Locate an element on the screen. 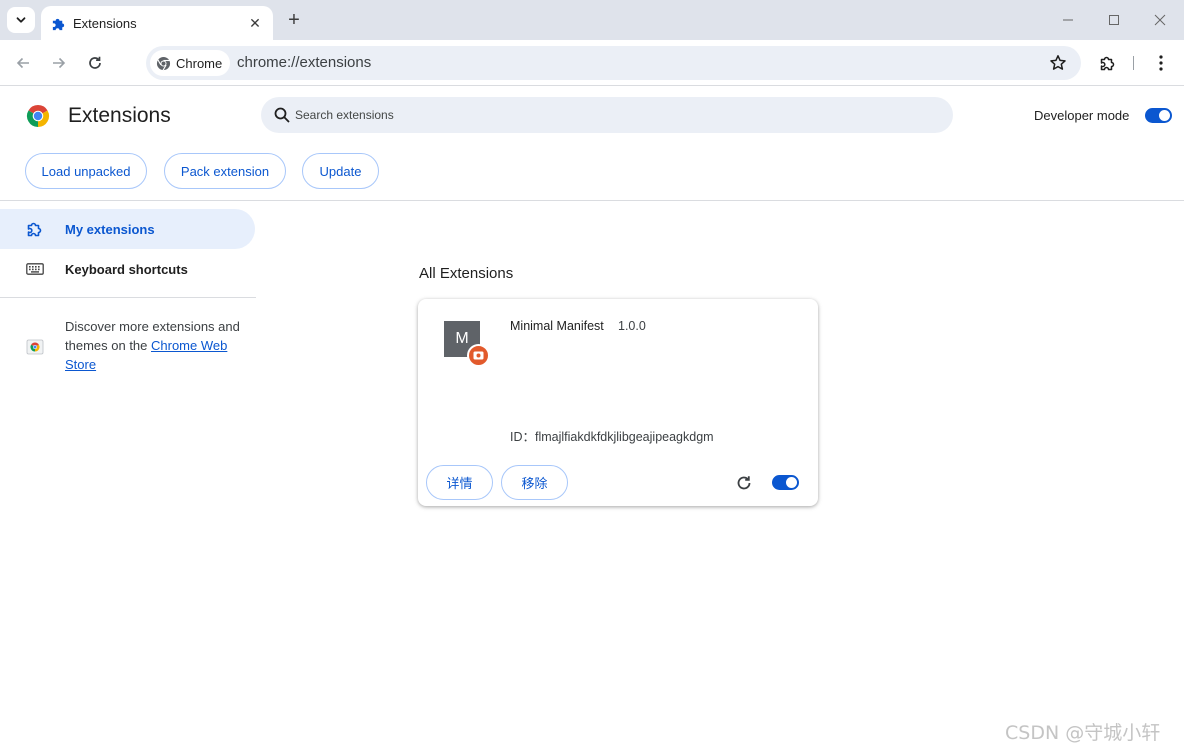  sidebar-divider is located at coordinates (128, 297).